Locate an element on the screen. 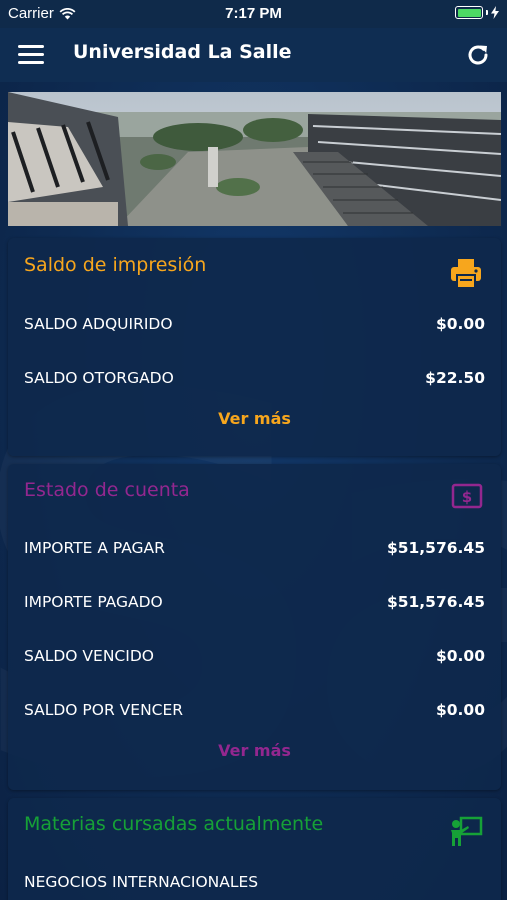 This screenshot has width=507, height=900. row-label: IMPORTE PAGADO is located at coordinates (93, 602).